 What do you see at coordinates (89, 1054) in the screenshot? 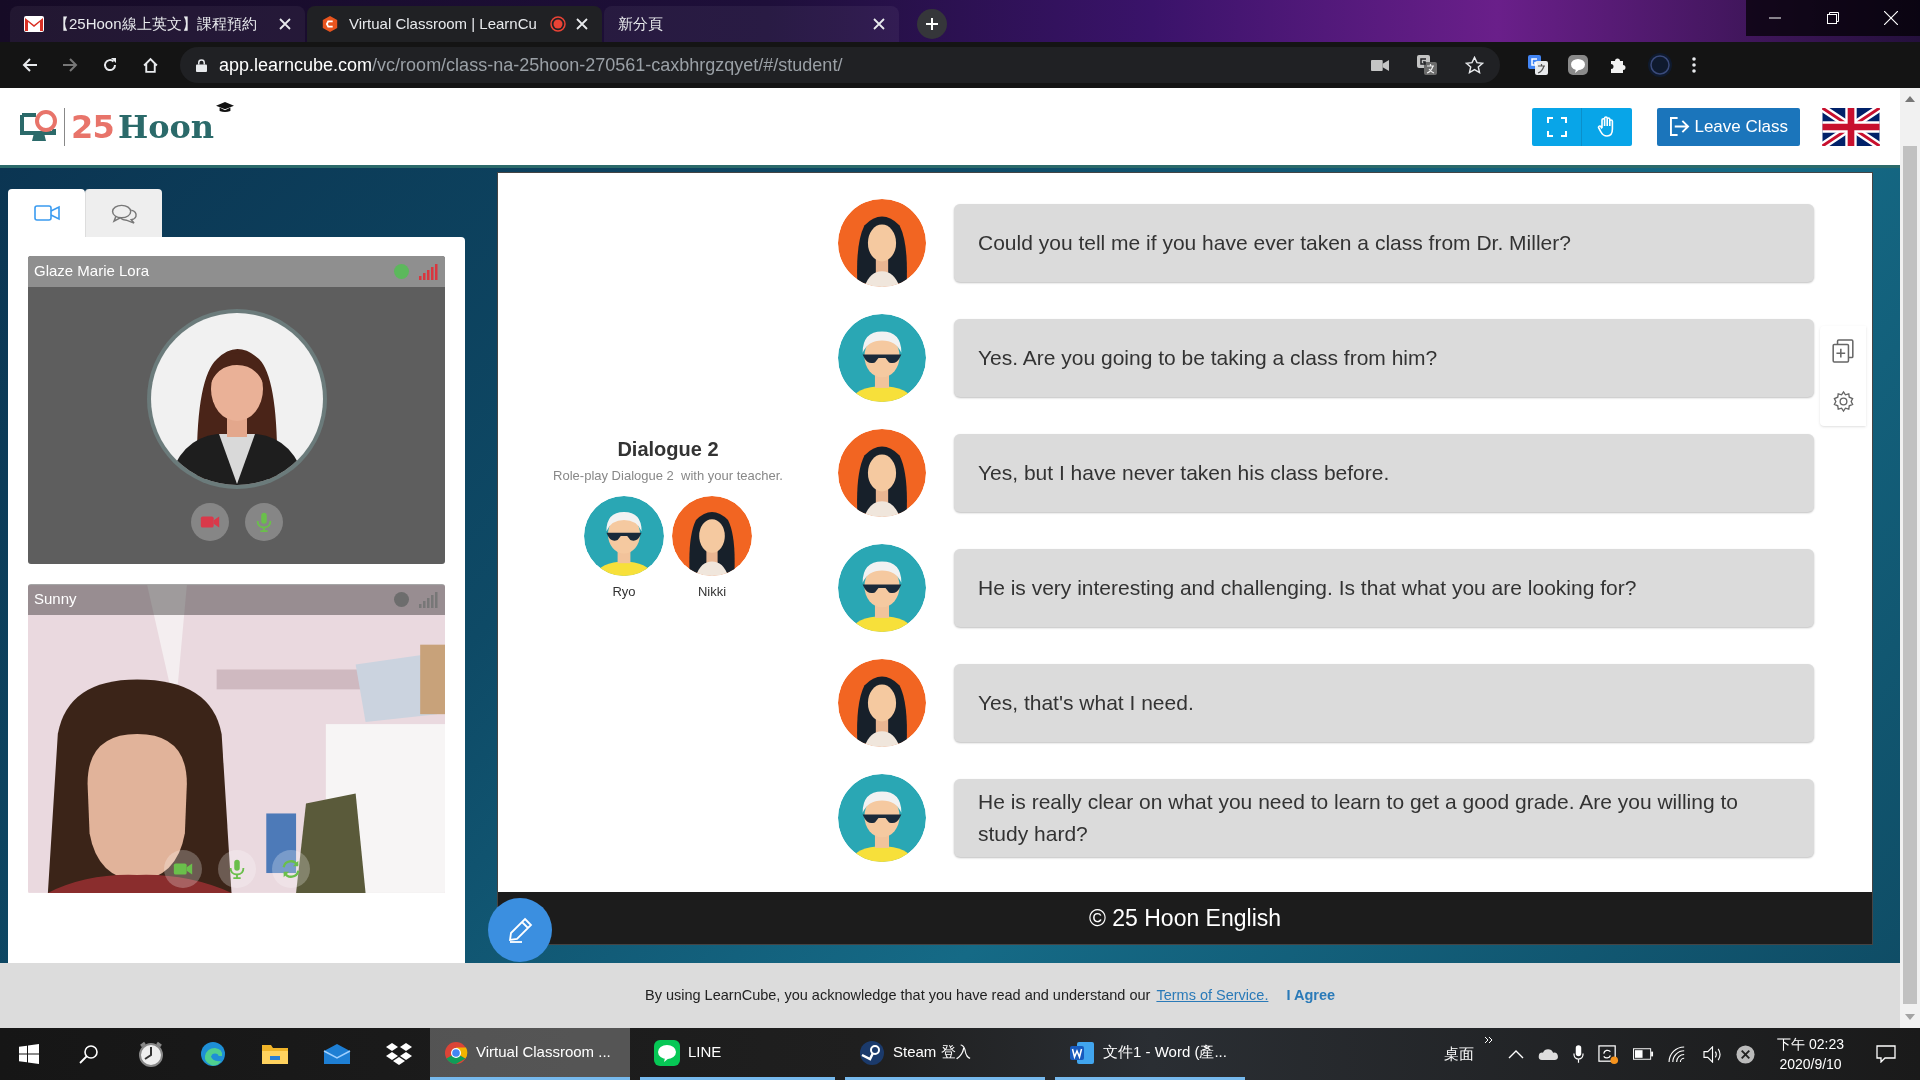
I see `search-icon` at bounding box center [89, 1054].